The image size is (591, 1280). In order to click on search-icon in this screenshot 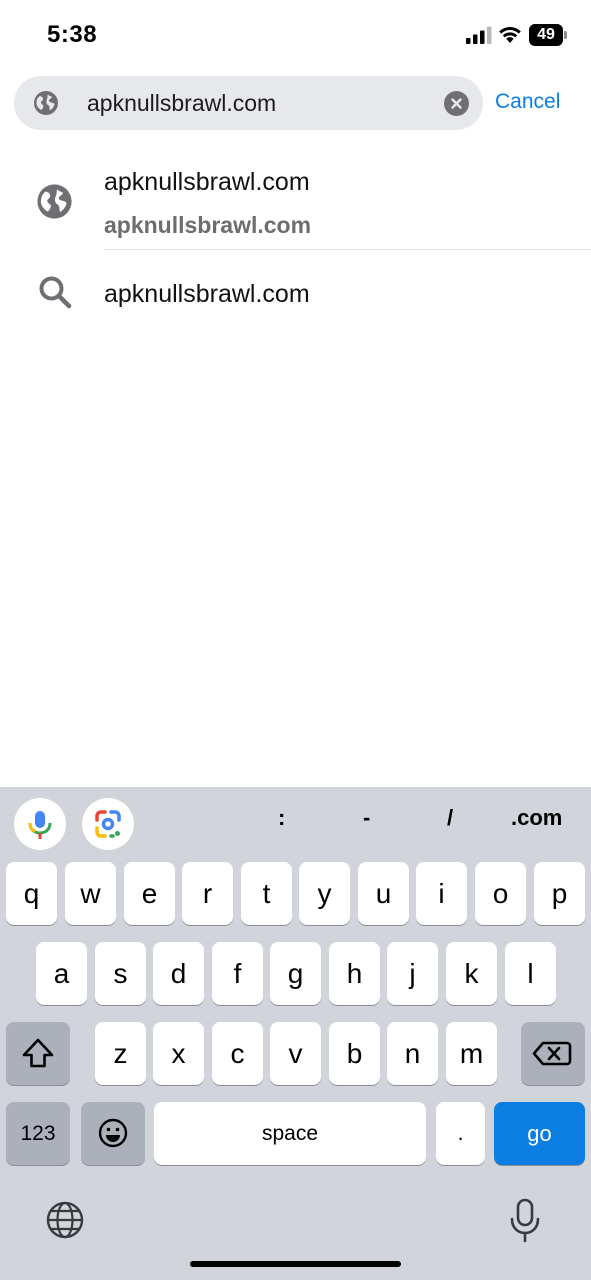, I will do `click(55, 292)`.